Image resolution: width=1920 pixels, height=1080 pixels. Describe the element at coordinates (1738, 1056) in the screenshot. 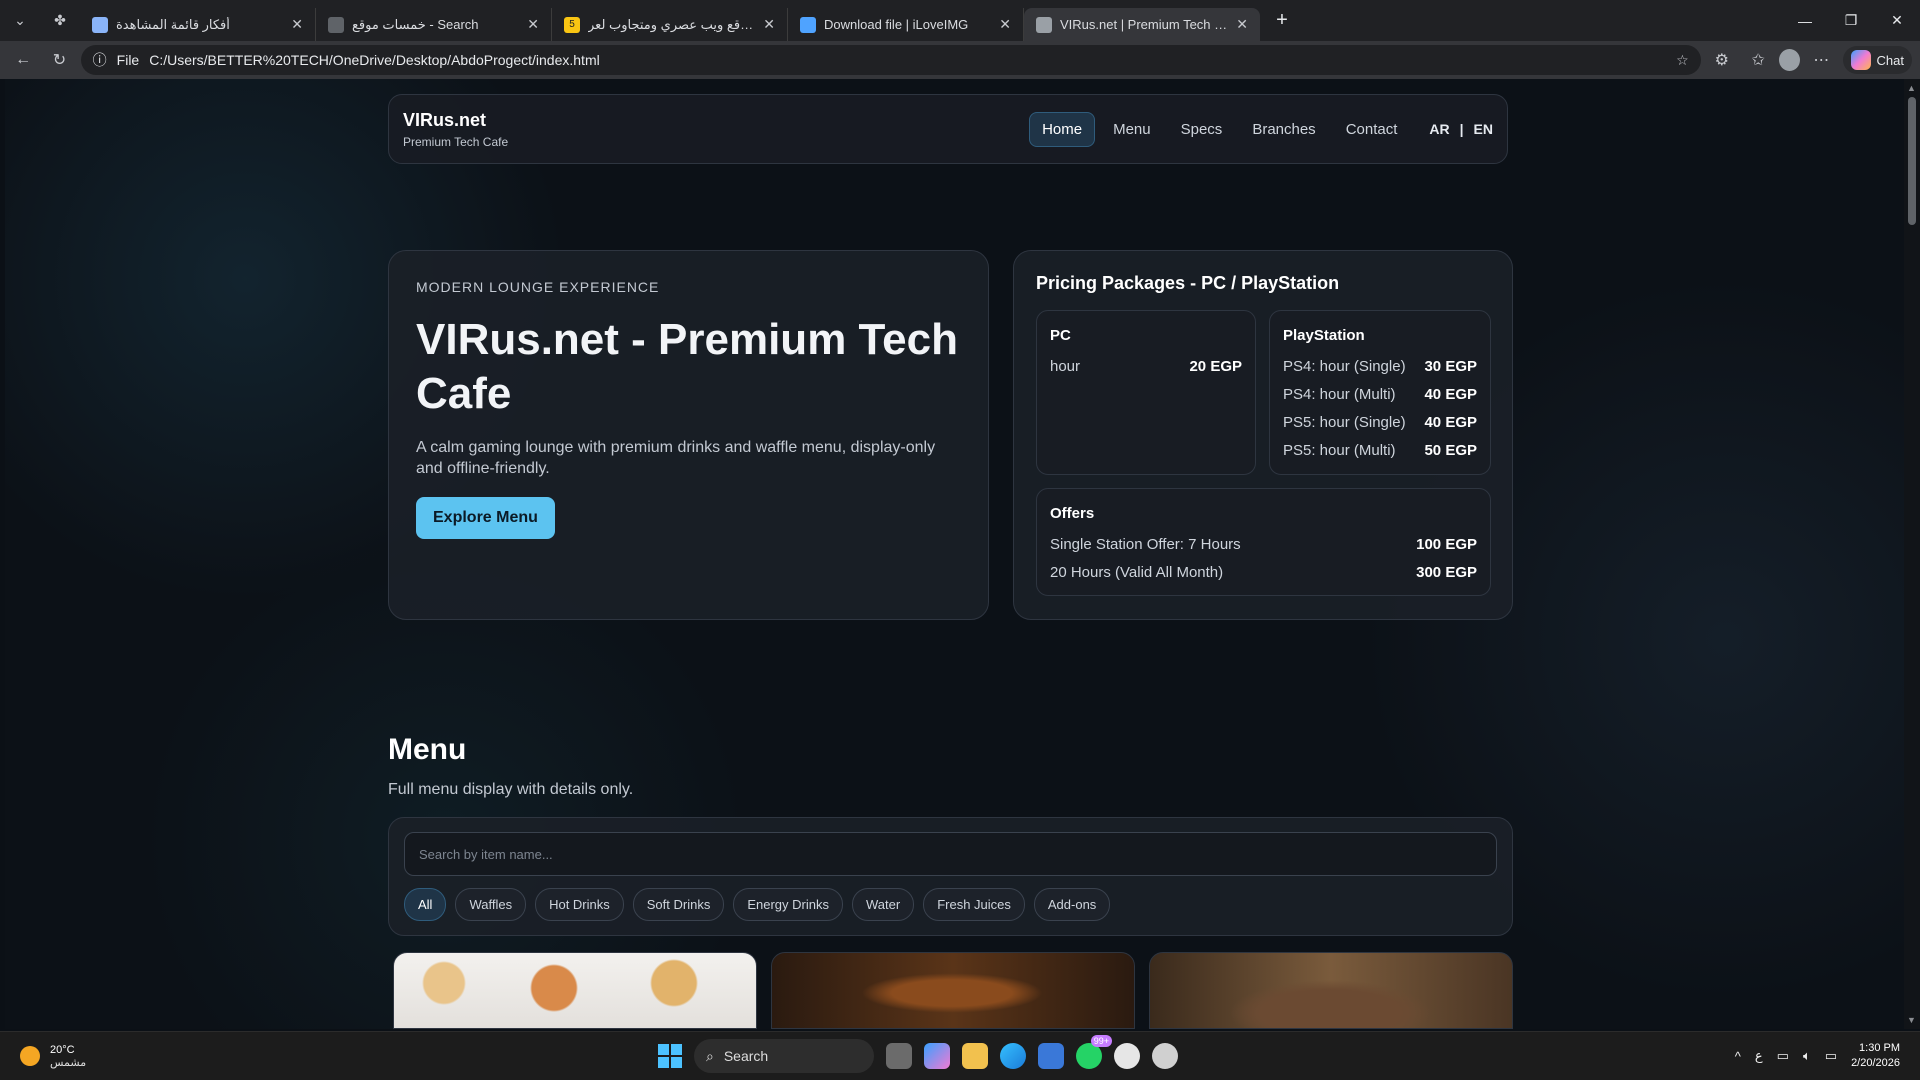

I see `tray-overflow-chevron-icon: ^` at that location.